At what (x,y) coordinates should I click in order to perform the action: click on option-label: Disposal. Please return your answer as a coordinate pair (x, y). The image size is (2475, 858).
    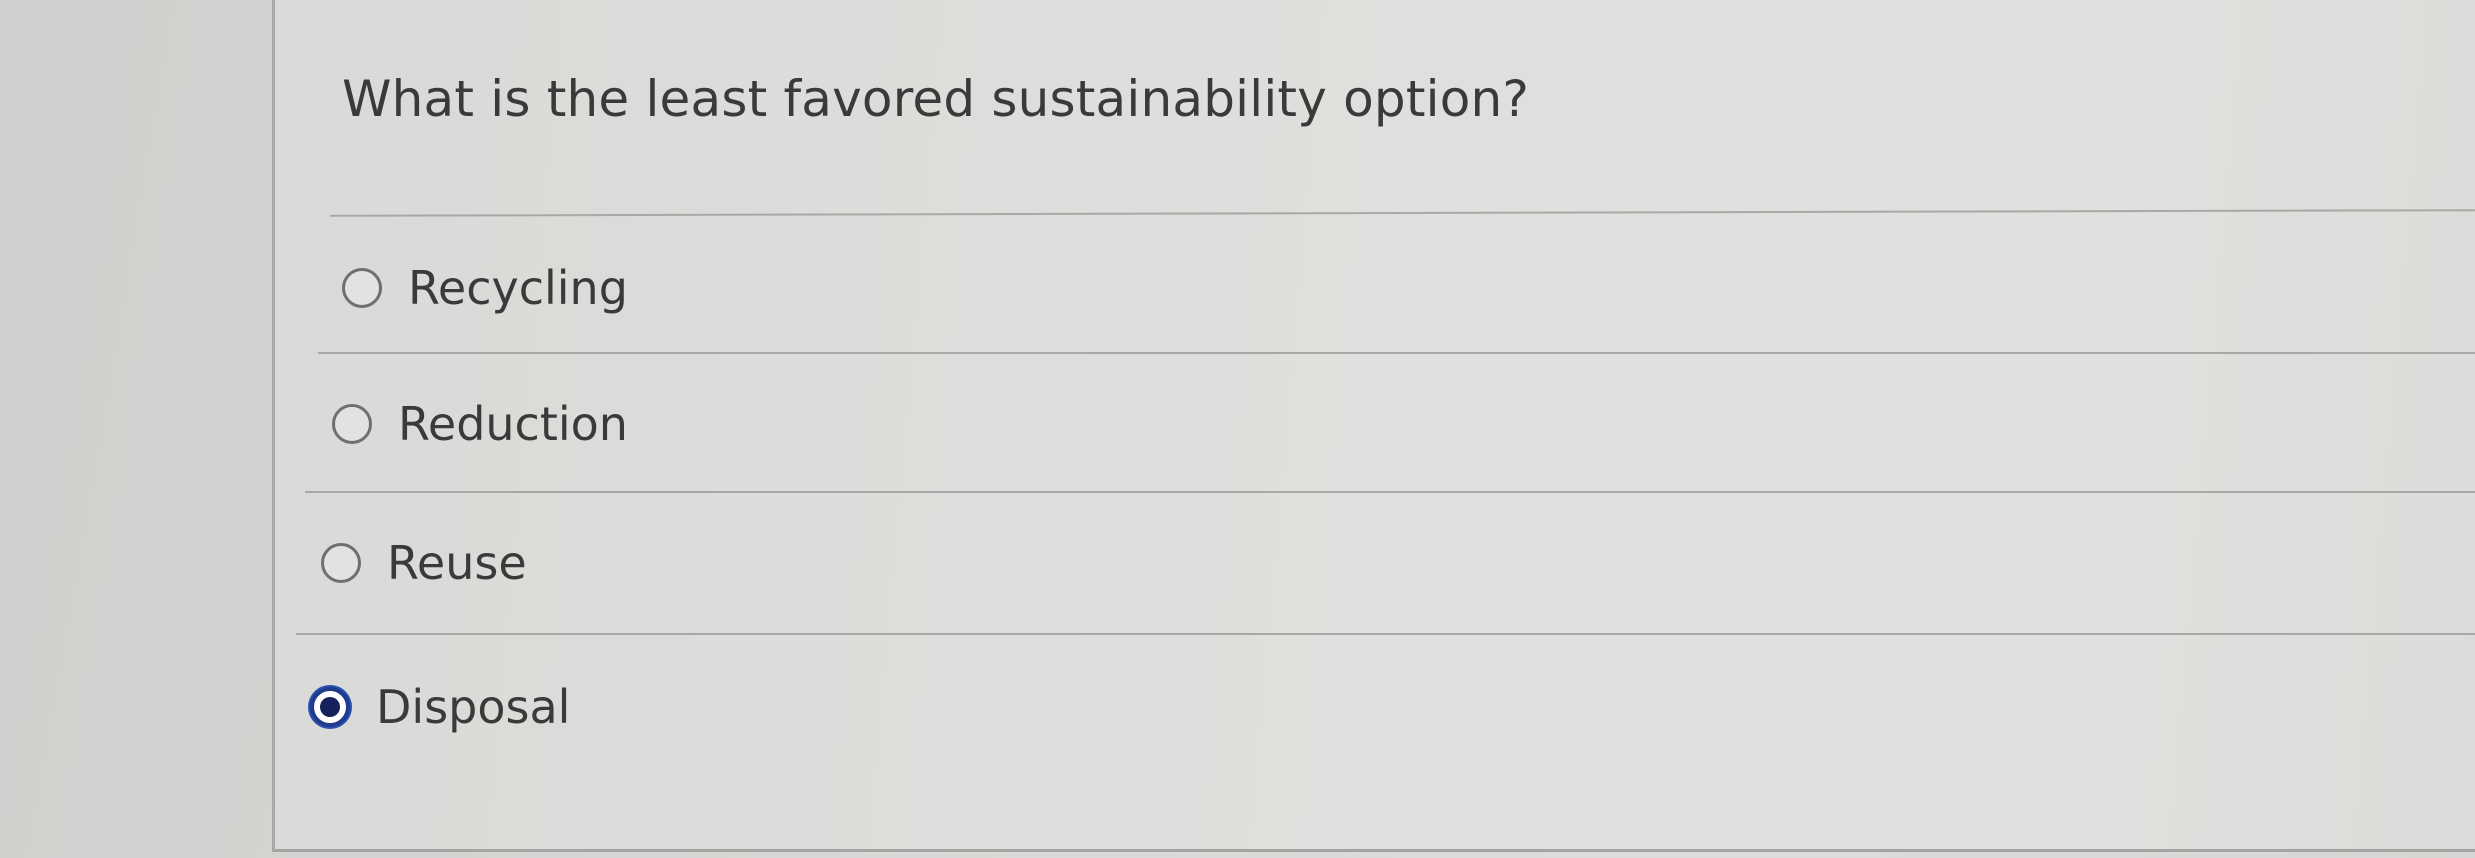
    Looking at the image, I should click on (473, 707).